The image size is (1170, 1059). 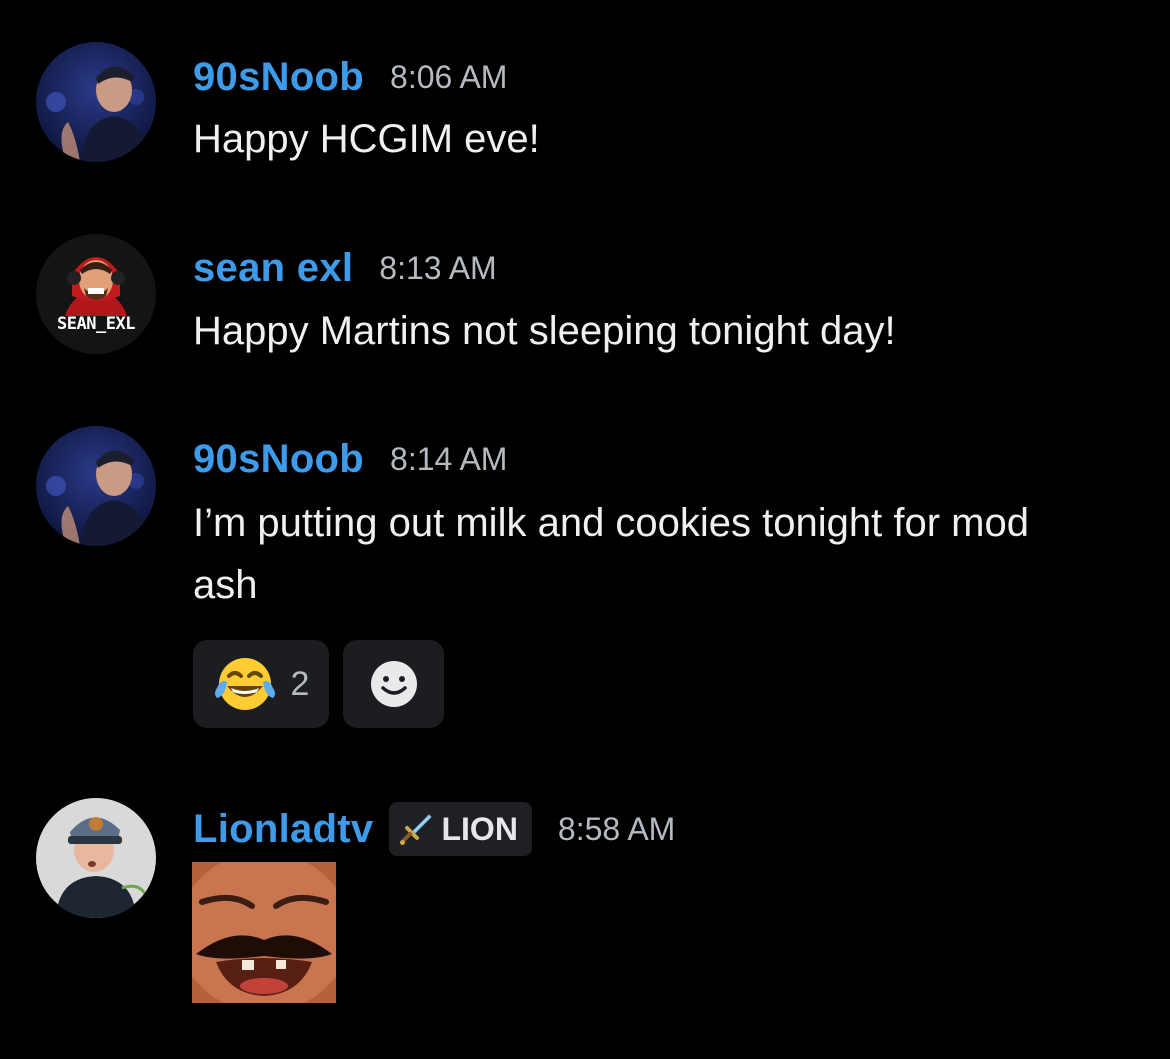 What do you see at coordinates (366, 139) in the screenshot?
I see `message-text: Happy HCGIM eve!` at bounding box center [366, 139].